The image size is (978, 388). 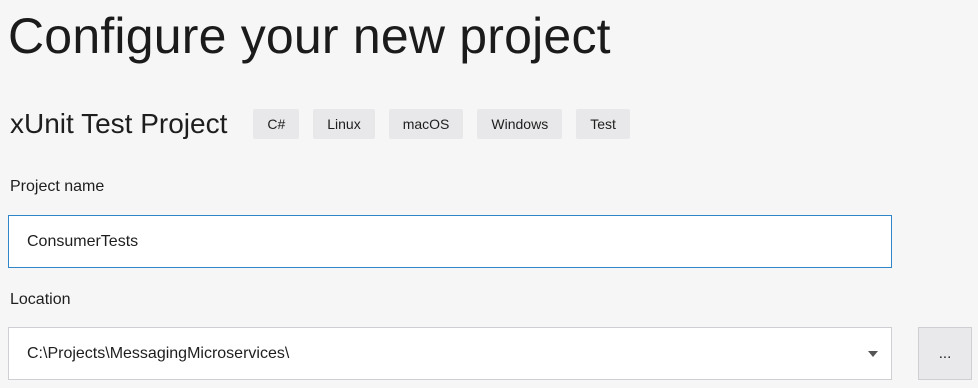 What do you see at coordinates (119, 123) in the screenshot?
I see `template-name: xUnit Test Project` at bounding box center [119, 123].